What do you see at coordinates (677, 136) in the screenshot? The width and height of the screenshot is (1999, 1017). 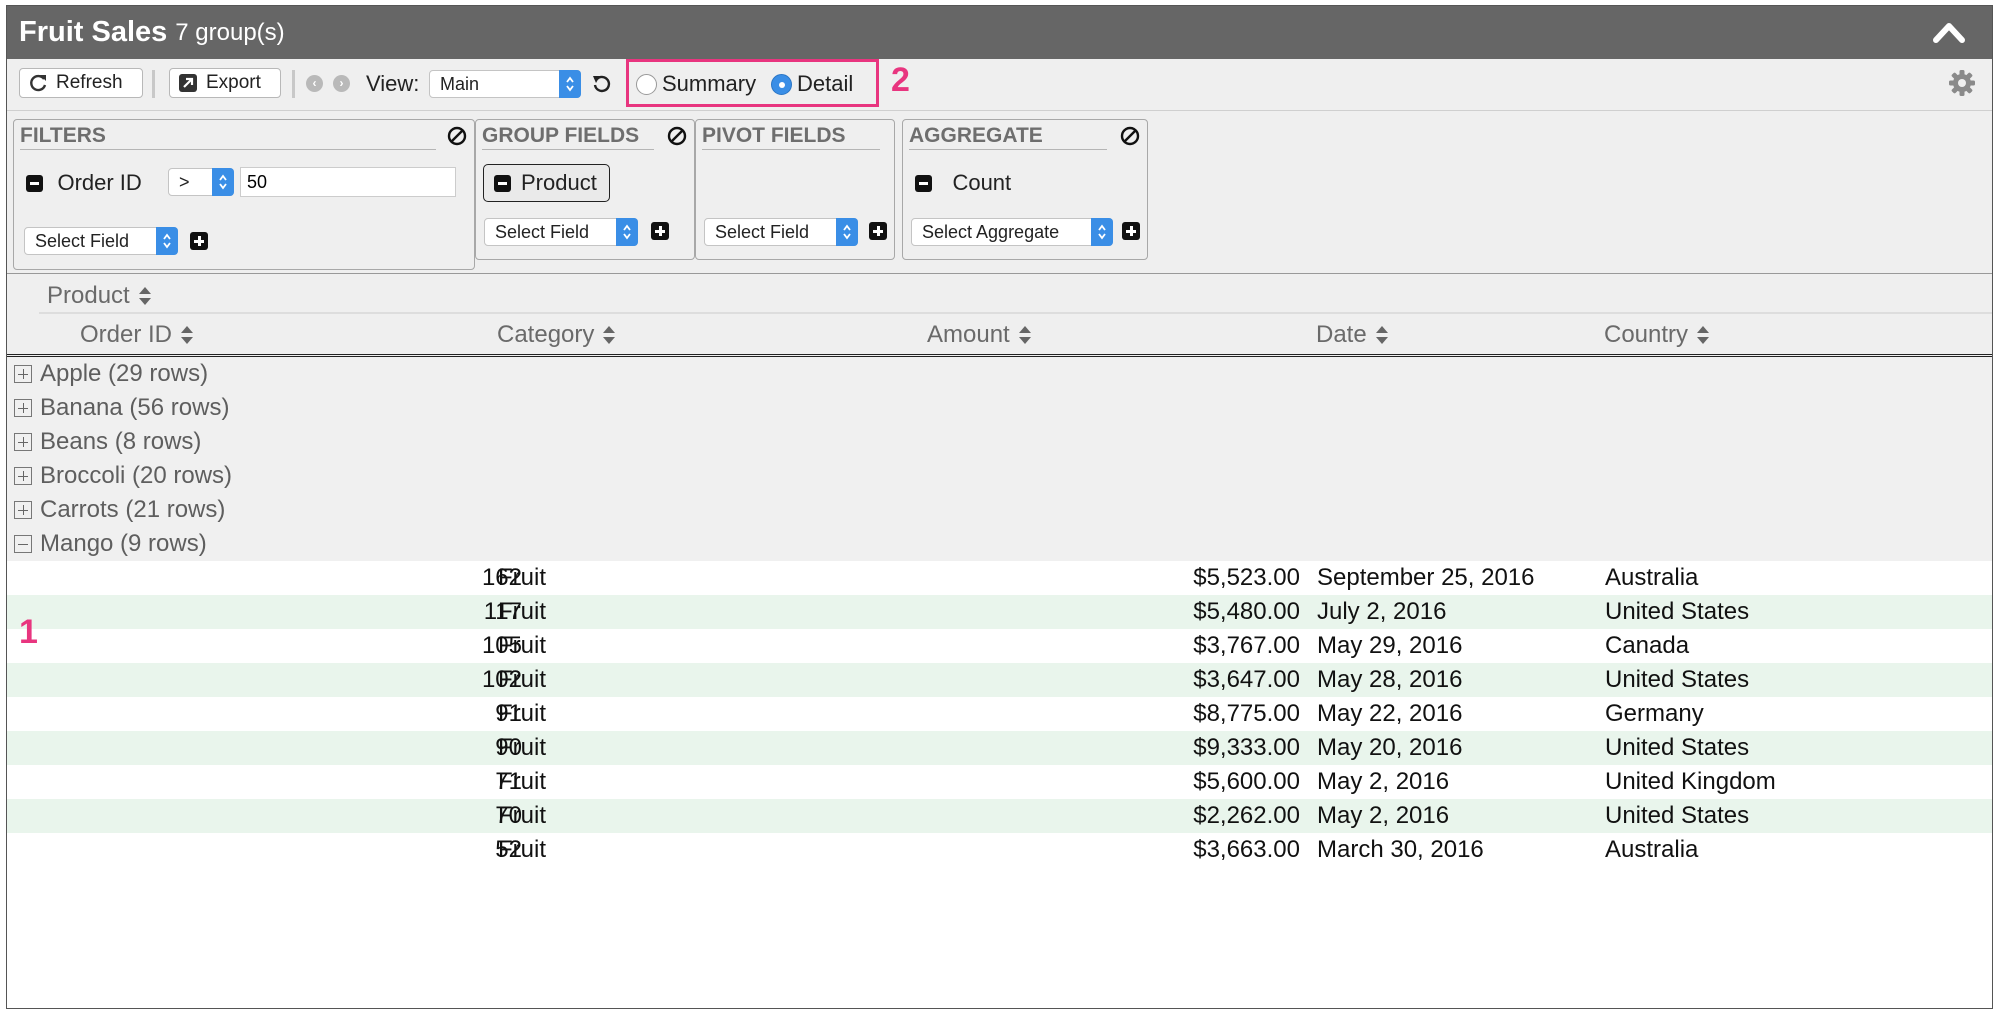 I see `clear-groups-icon` at bounding box center [677, 136].